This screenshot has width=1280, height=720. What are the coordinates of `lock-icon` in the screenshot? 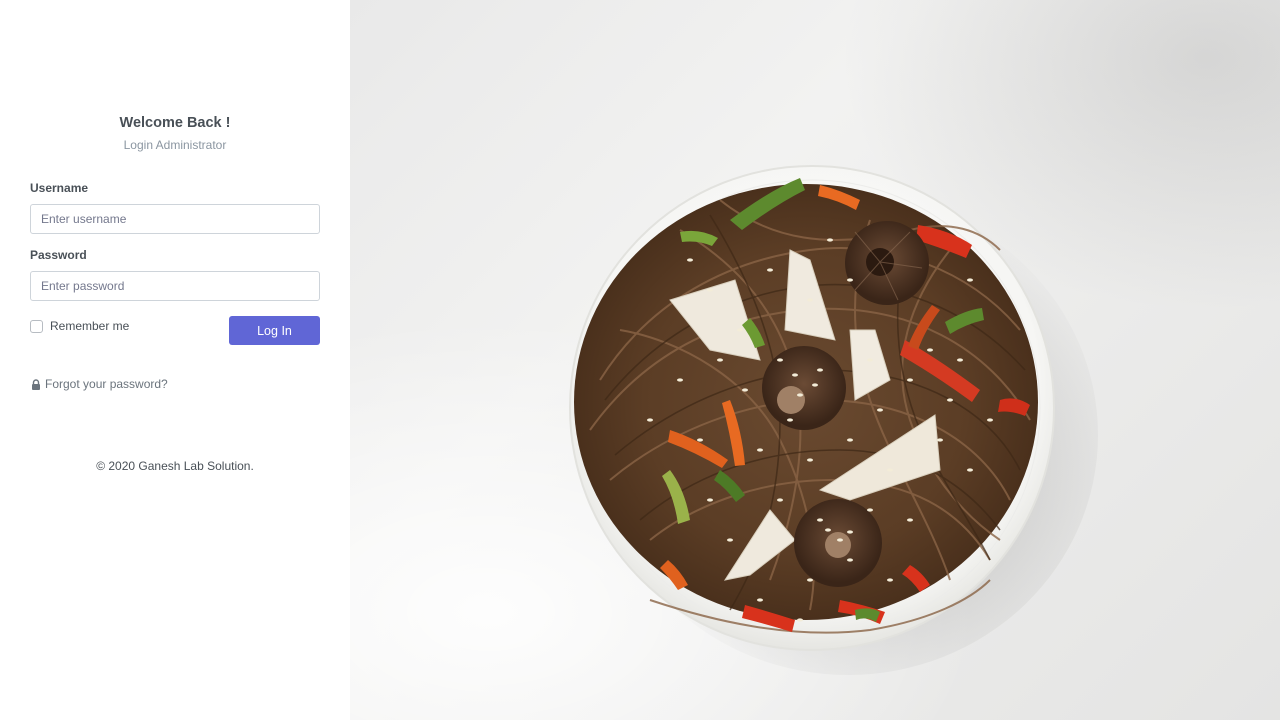 It's located at (36, 384).